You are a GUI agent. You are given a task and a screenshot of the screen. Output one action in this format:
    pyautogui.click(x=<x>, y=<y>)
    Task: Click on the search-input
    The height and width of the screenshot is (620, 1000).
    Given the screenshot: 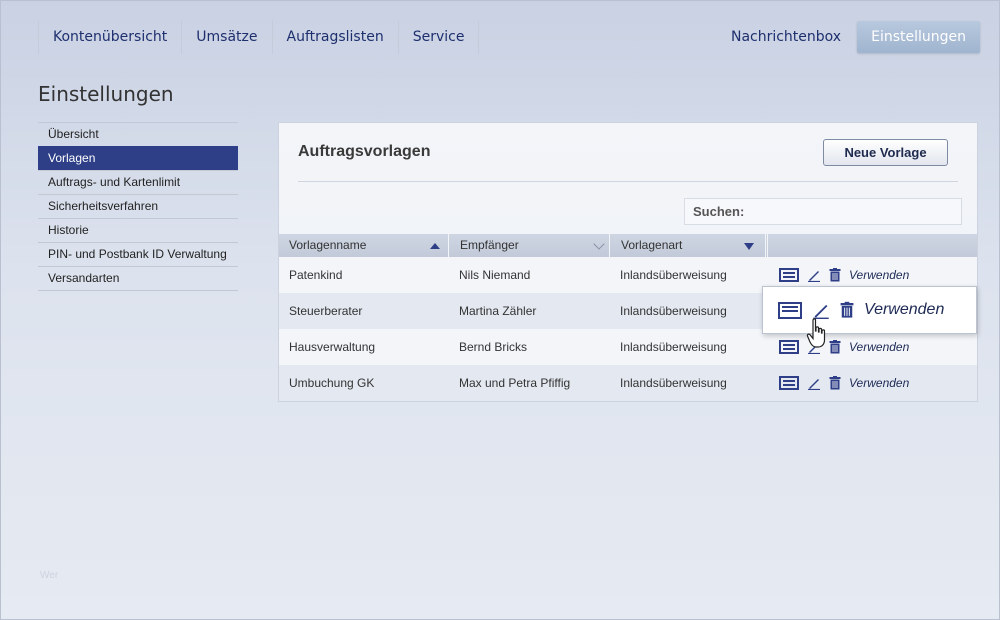 What is the action you would take?
    pyautogui.click(x=823, y=211)
    